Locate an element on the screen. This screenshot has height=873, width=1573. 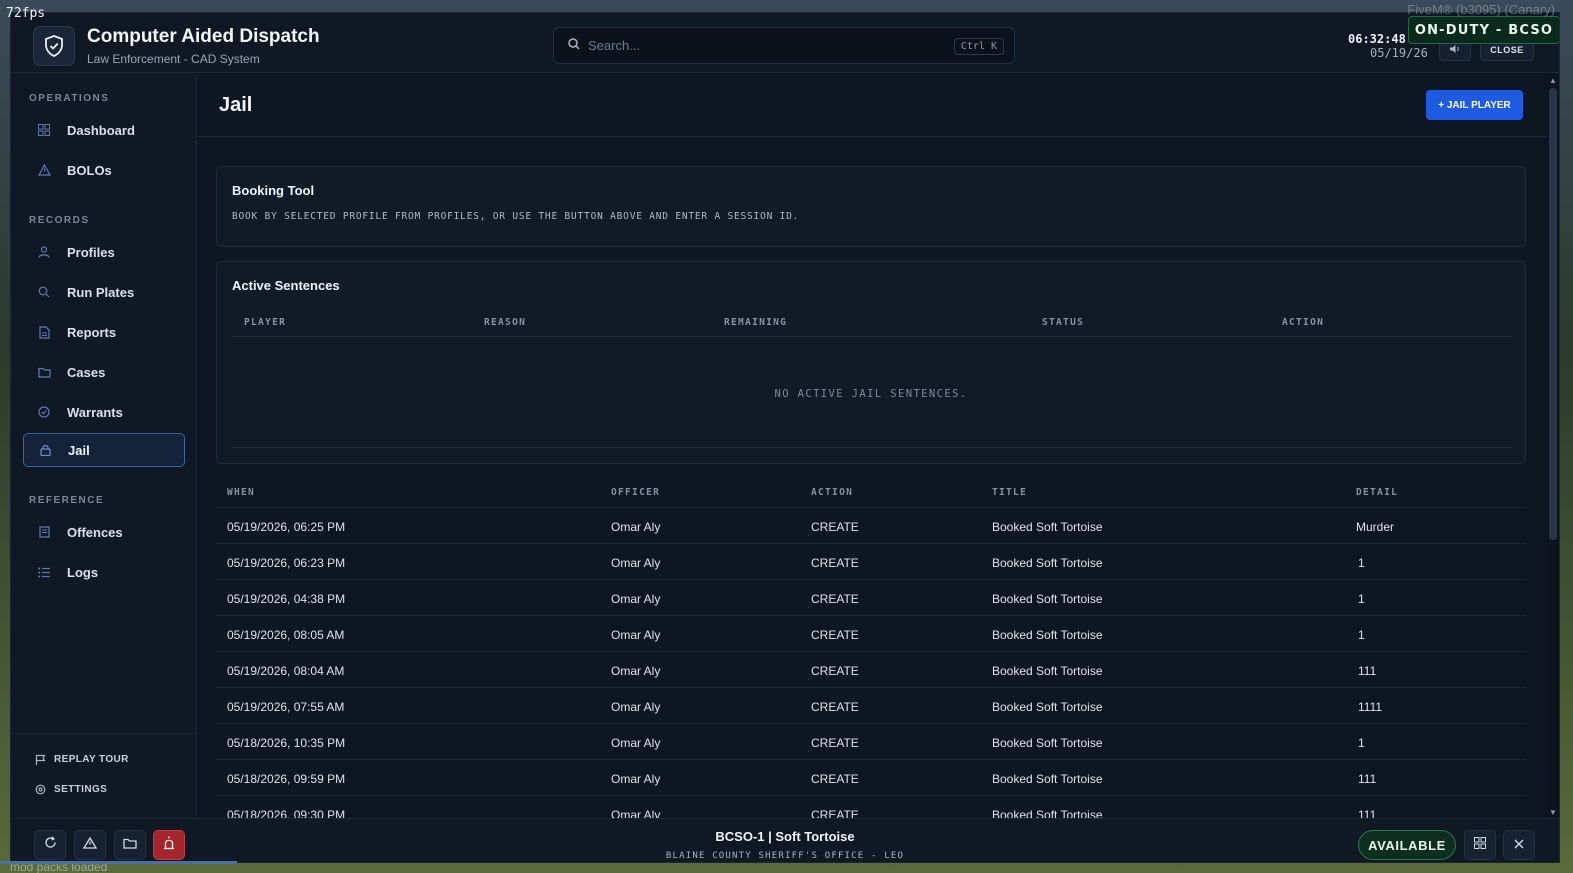
column-header: STATUS is located at coordinates (1063, 322).